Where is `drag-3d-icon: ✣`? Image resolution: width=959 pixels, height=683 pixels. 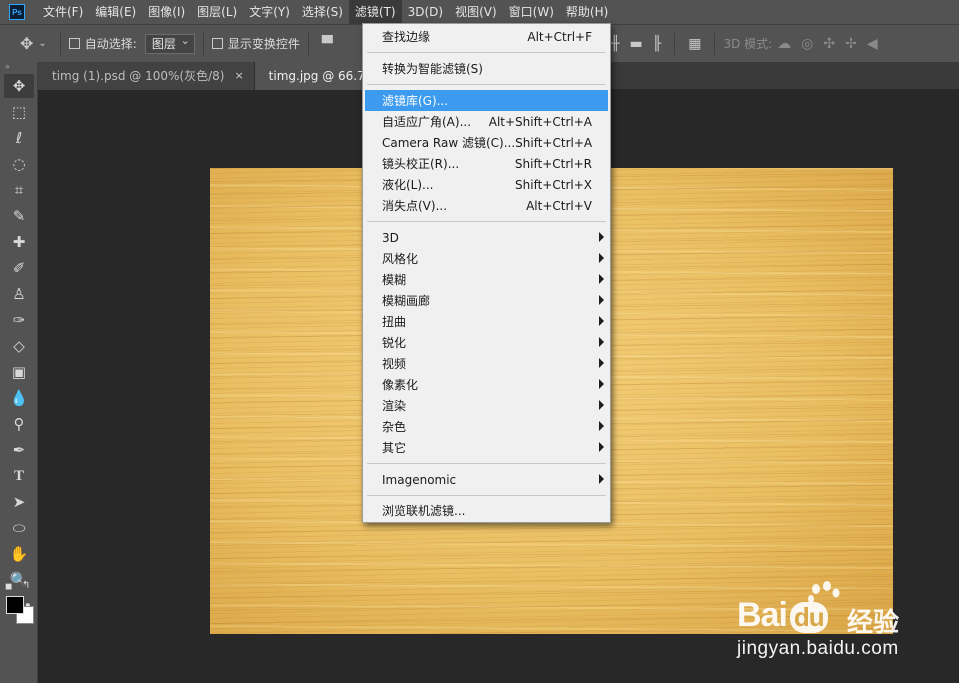
drag-3d-icon: ✣ is located at coordinates (829, 44).